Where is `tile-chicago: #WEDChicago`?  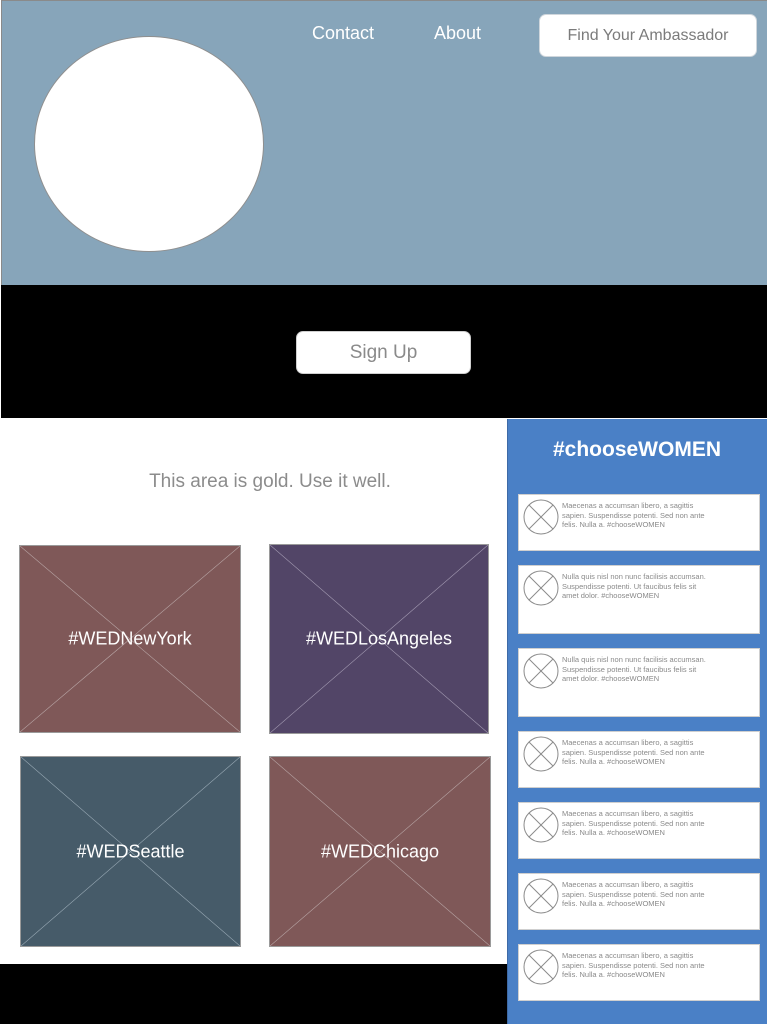 tile-chicago: #WEDChicago is located at coordinates (380, 851).